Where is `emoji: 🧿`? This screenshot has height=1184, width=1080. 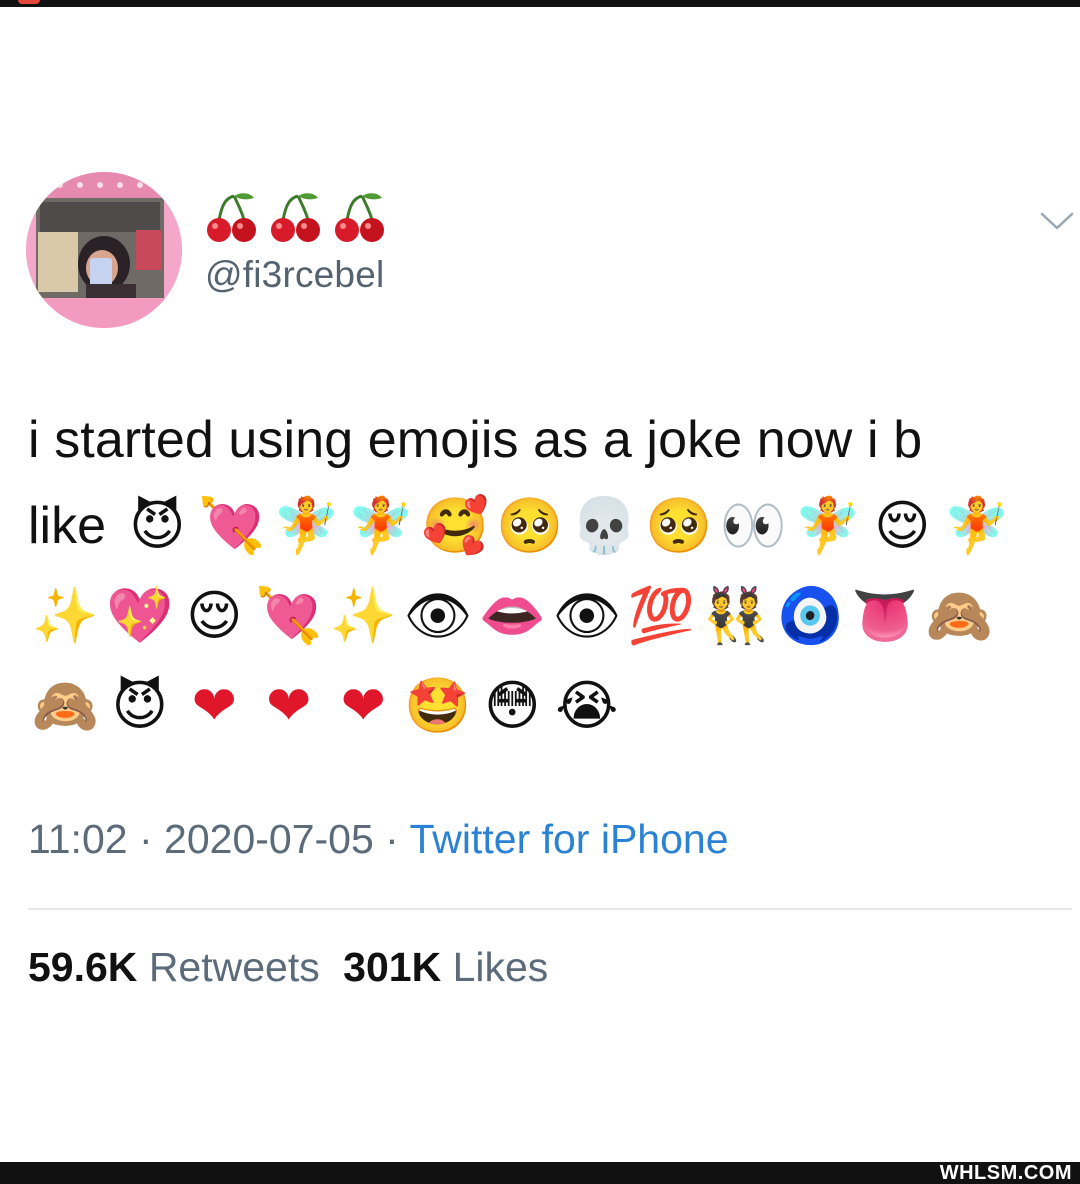
emoji: 🧿 is located at coordinates (810, 615).